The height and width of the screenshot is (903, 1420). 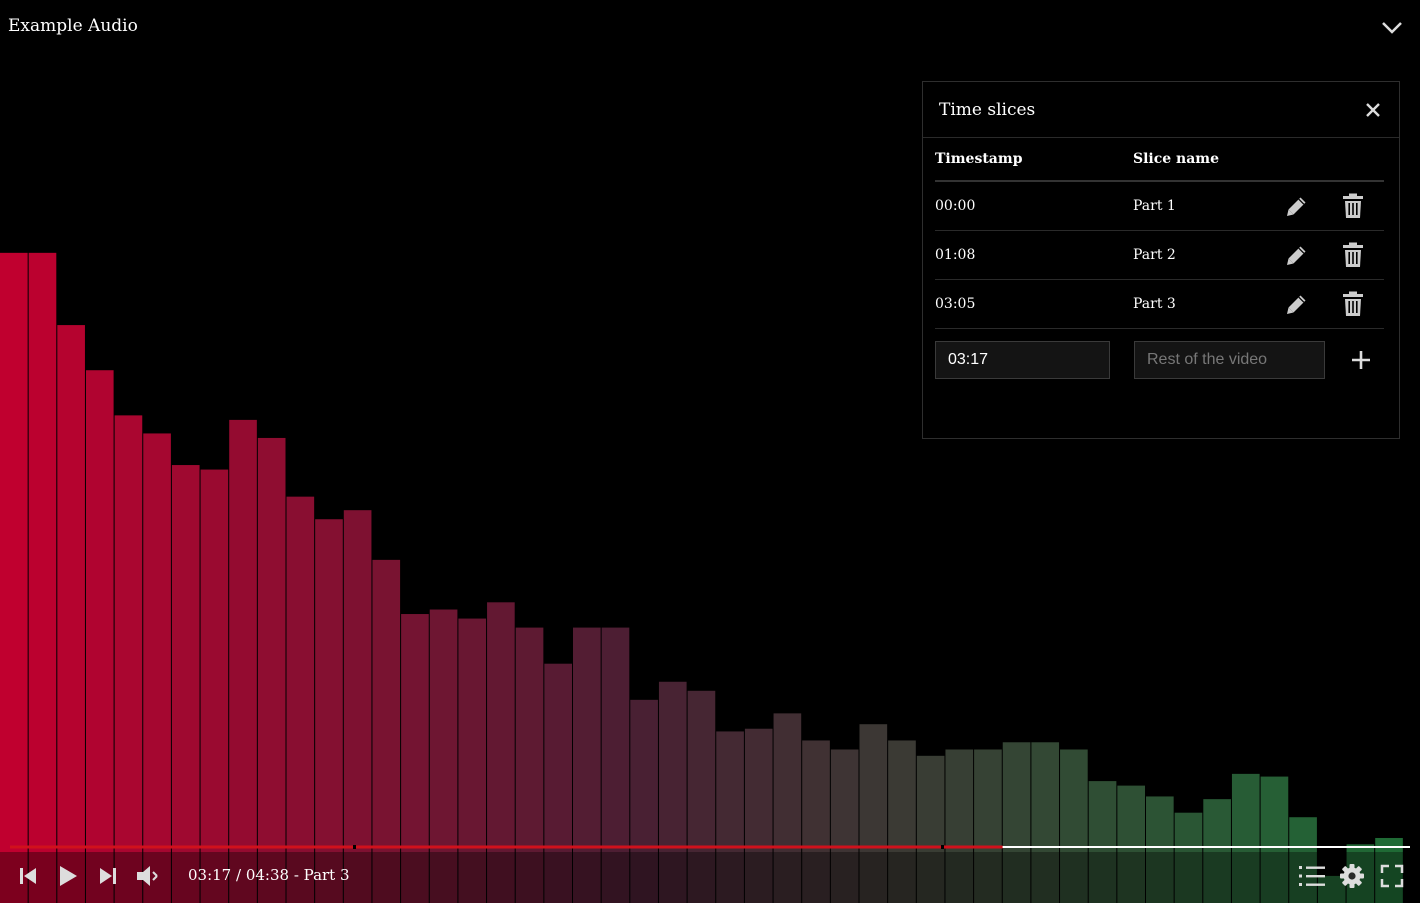 I want to click on fullscreen-button, so click(x=1392, y=876).